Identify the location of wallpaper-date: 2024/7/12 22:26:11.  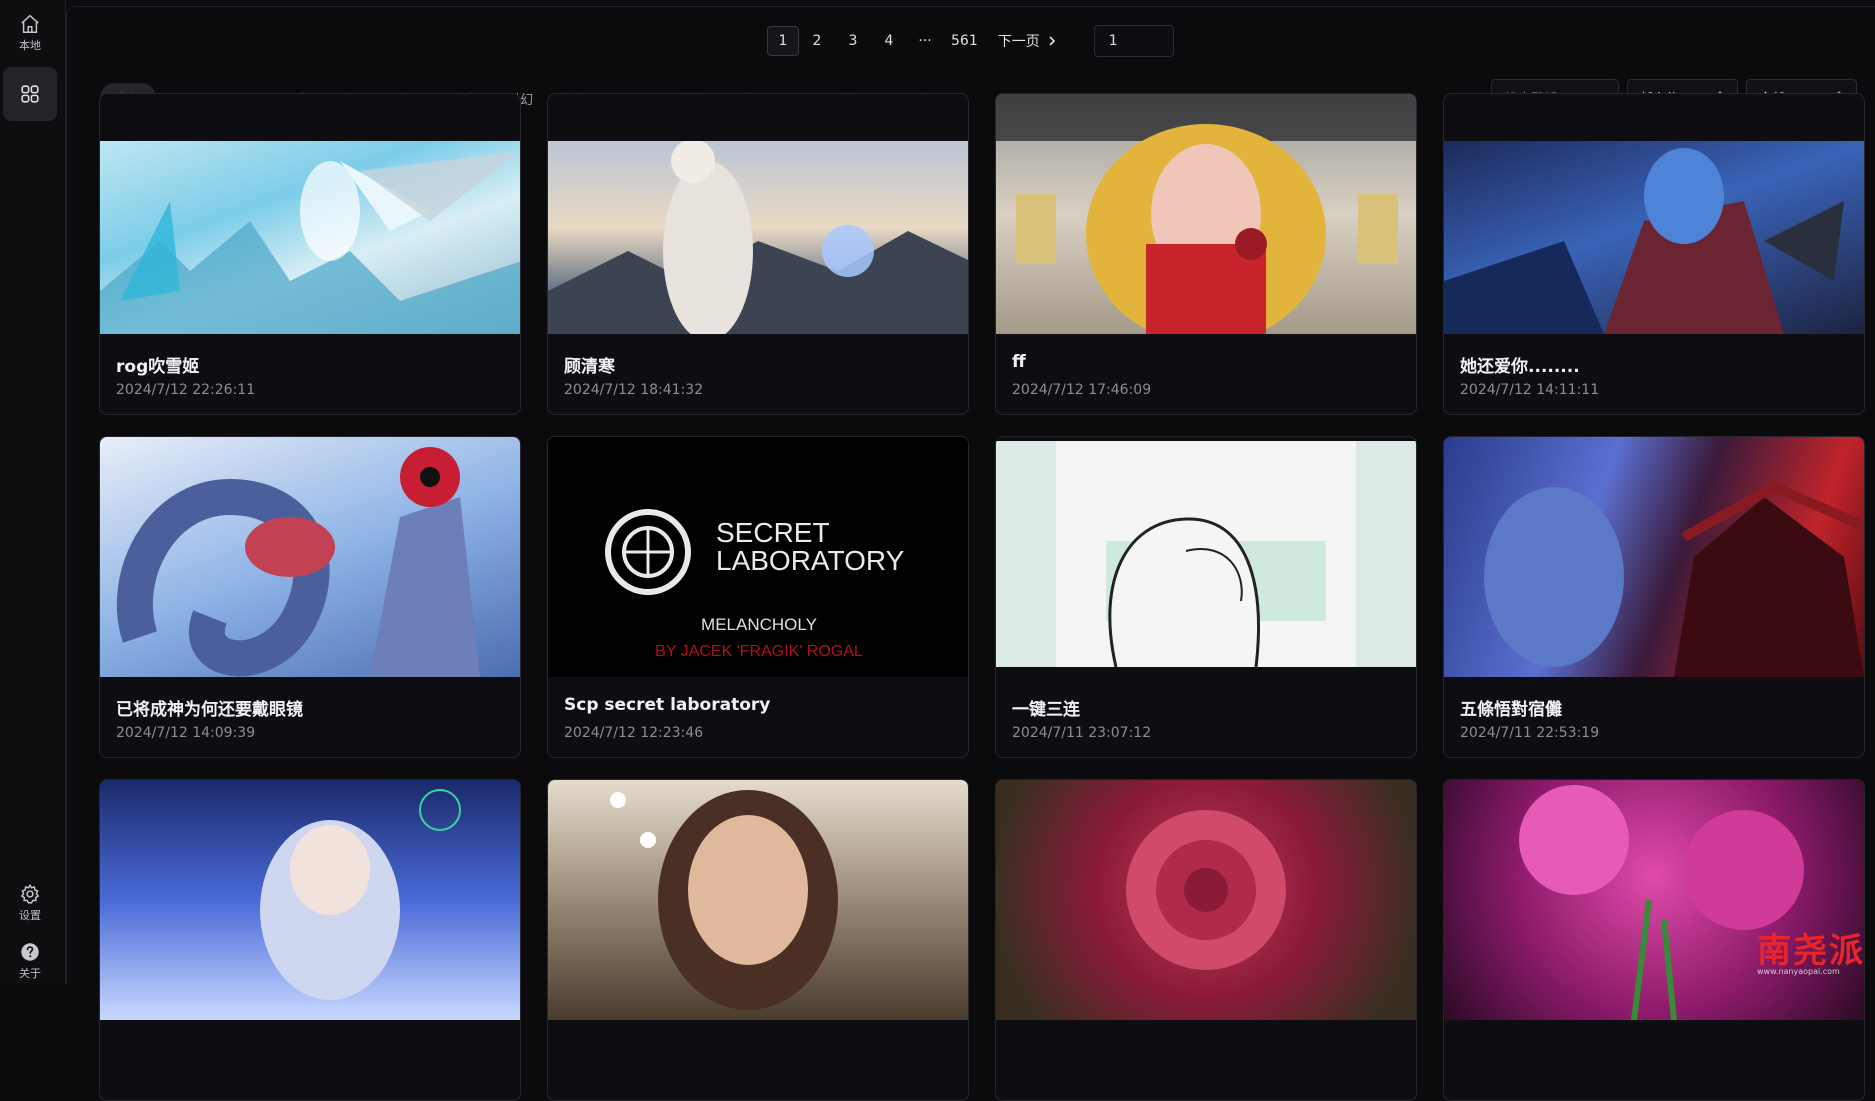
(186, 390).